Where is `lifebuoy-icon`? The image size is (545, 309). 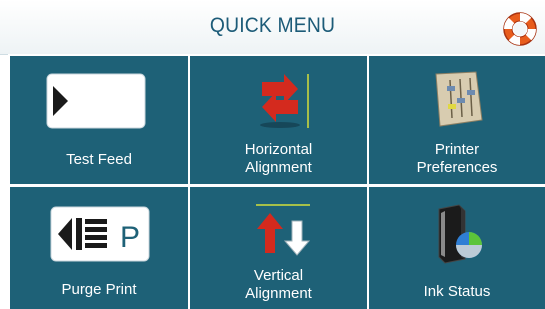
lifebuoy-icon is located at coordinates (520, 29).